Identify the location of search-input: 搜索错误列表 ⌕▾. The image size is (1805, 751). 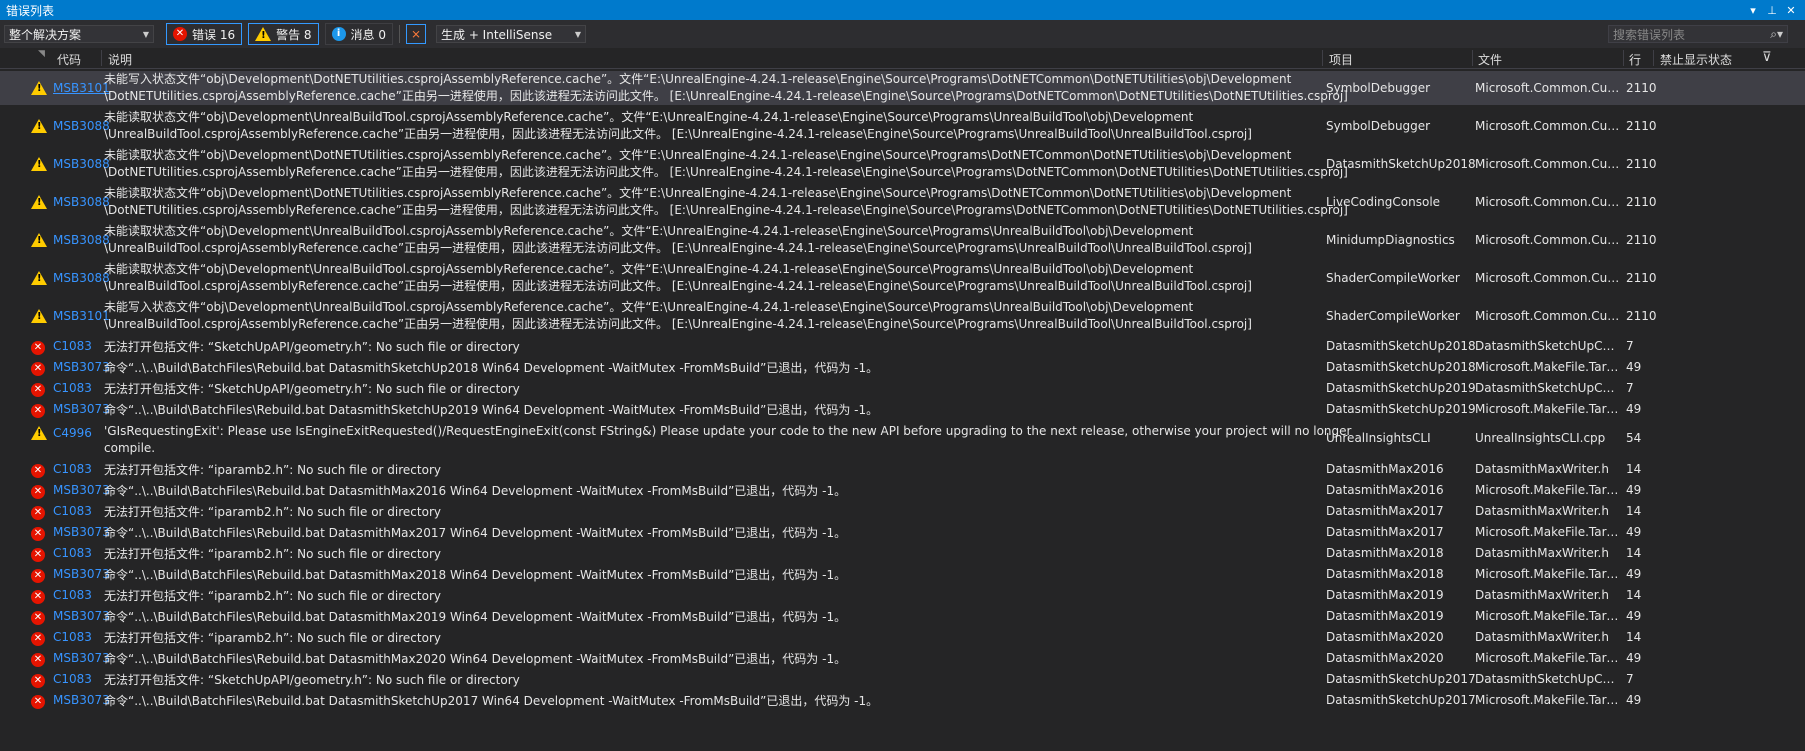
(1698, 34).